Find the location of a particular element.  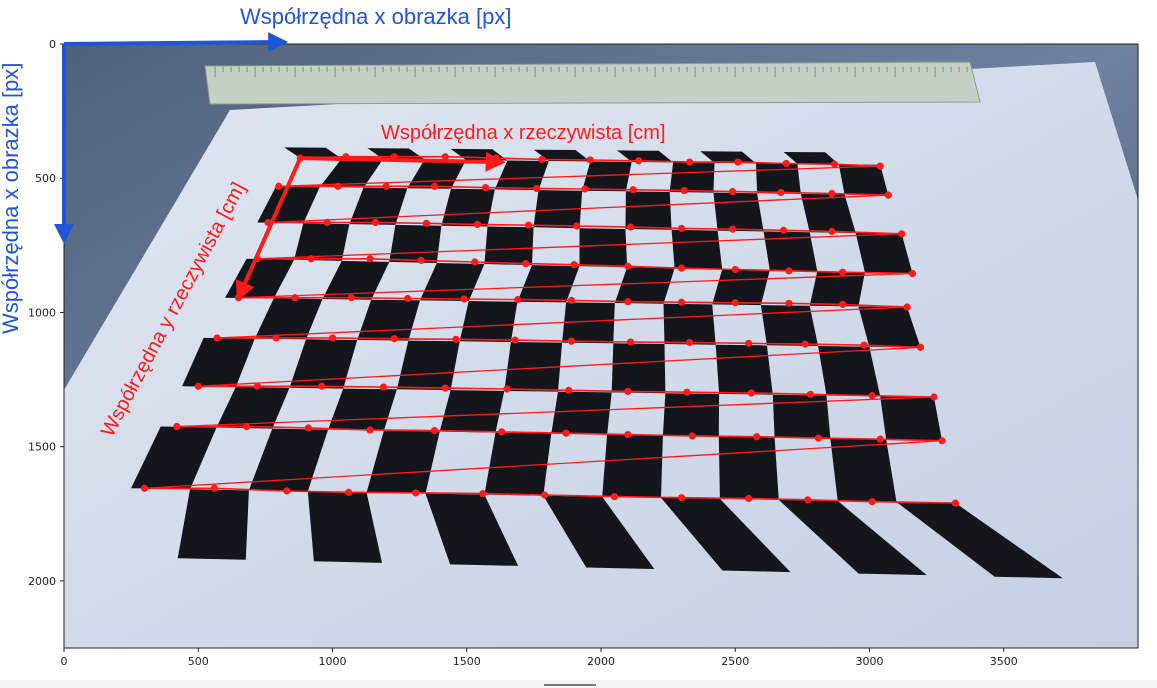

y-axis-ticks: 0 500 1000 1500 2000 is located at coordinates (46, 313).